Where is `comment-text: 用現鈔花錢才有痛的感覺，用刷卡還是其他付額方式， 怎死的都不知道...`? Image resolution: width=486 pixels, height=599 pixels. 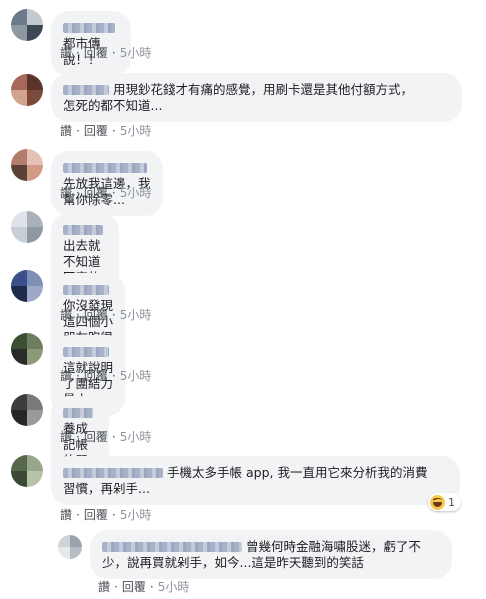
comment-text: 用現鈔花錢才有痛的感覺，用刷卡還是其他付額方式， 怎死的都不知道... is located at coordinates (238, 97).